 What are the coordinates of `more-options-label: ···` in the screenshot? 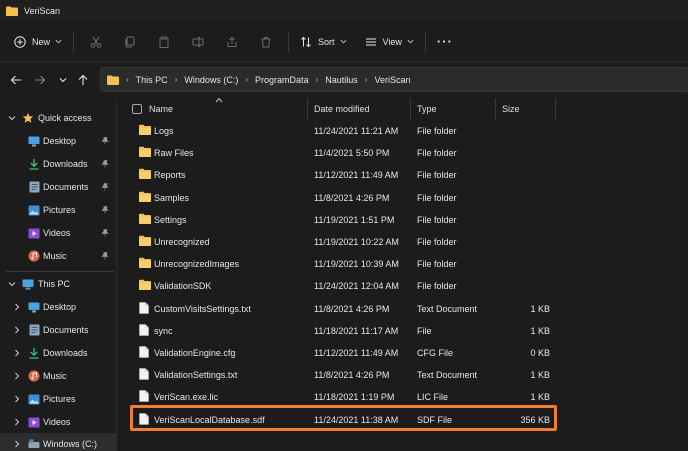 It's located at (444, 41).